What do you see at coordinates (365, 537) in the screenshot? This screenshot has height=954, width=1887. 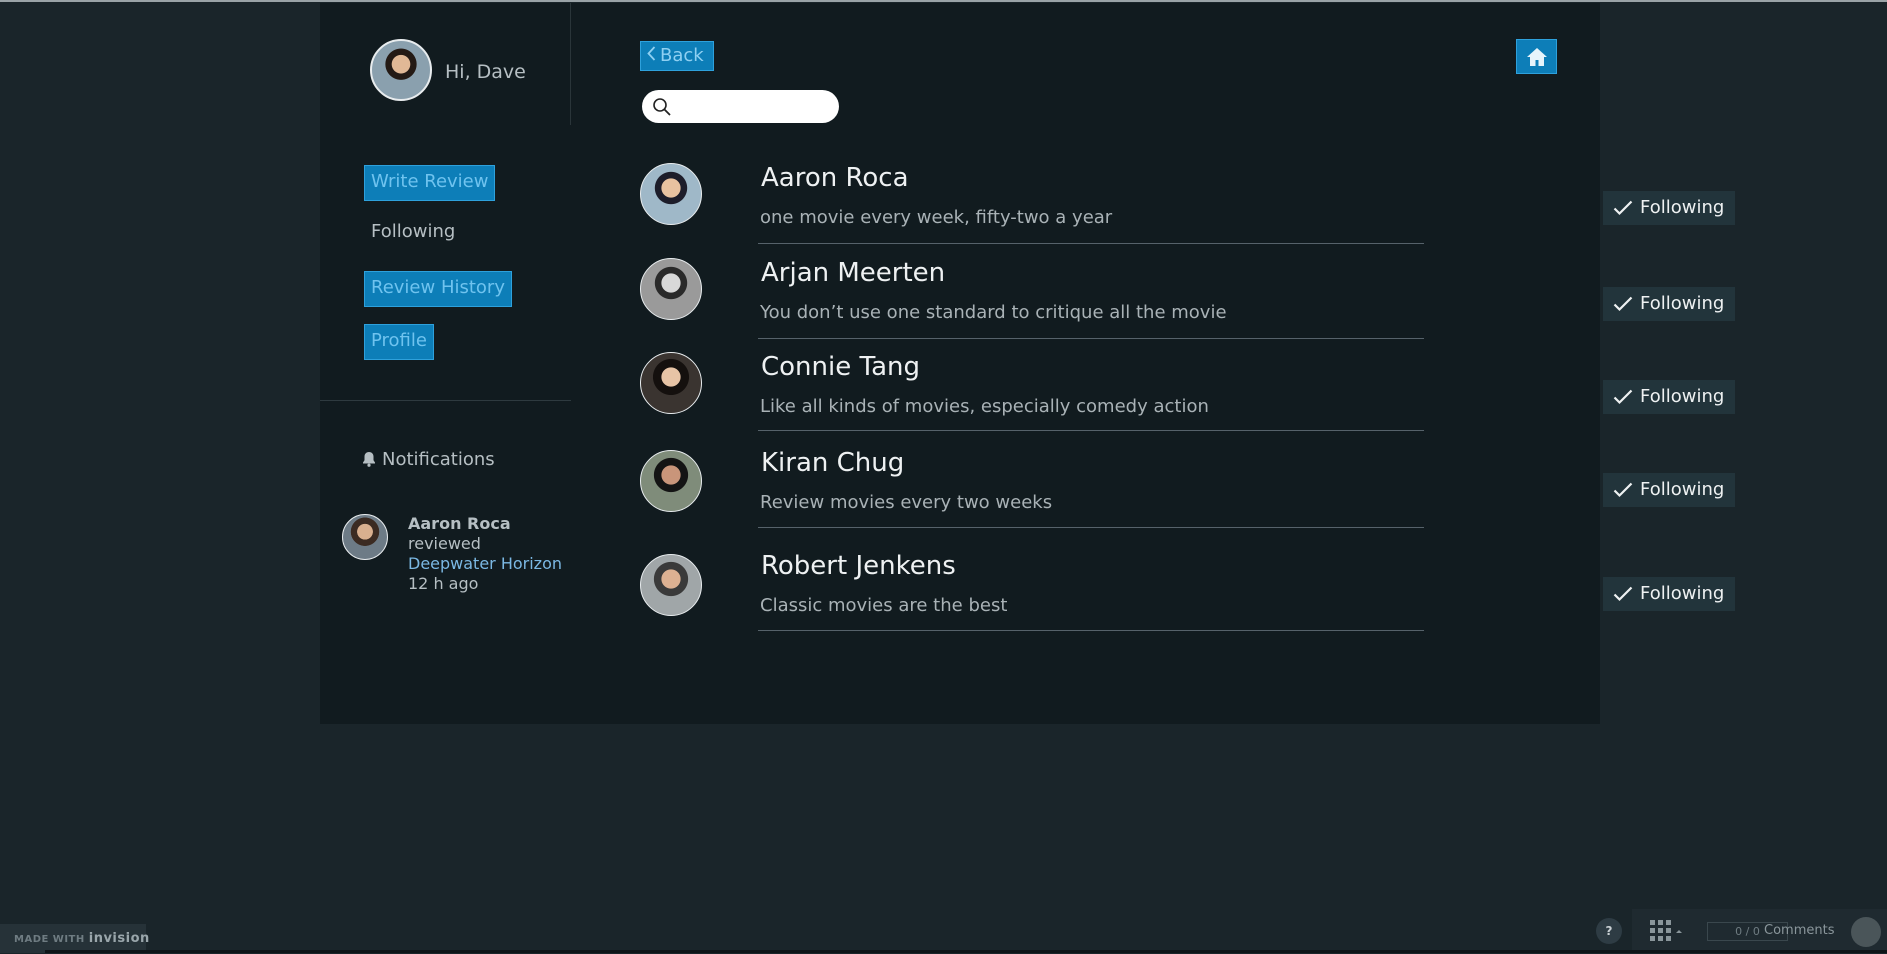 I see `notification-avatar` at bounding box center [365, 537].